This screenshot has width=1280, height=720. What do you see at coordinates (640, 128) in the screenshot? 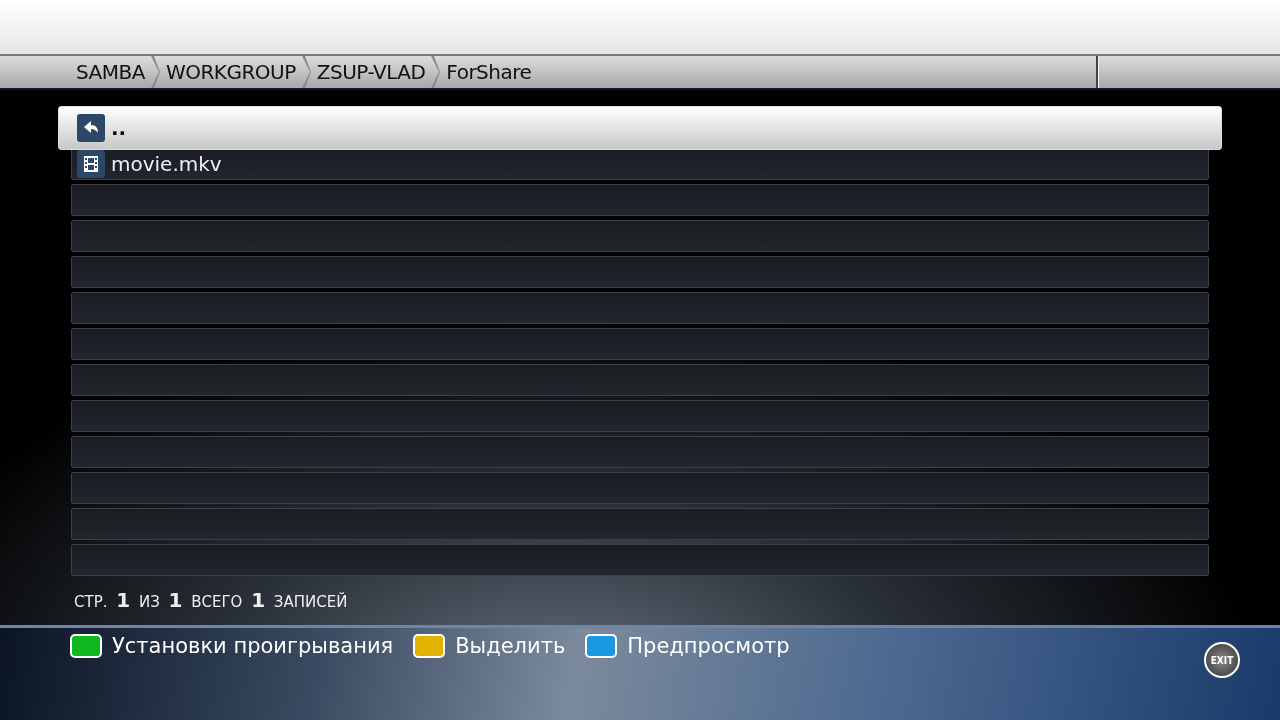
I see `file-row: ..` at bounding box center [640, 128].